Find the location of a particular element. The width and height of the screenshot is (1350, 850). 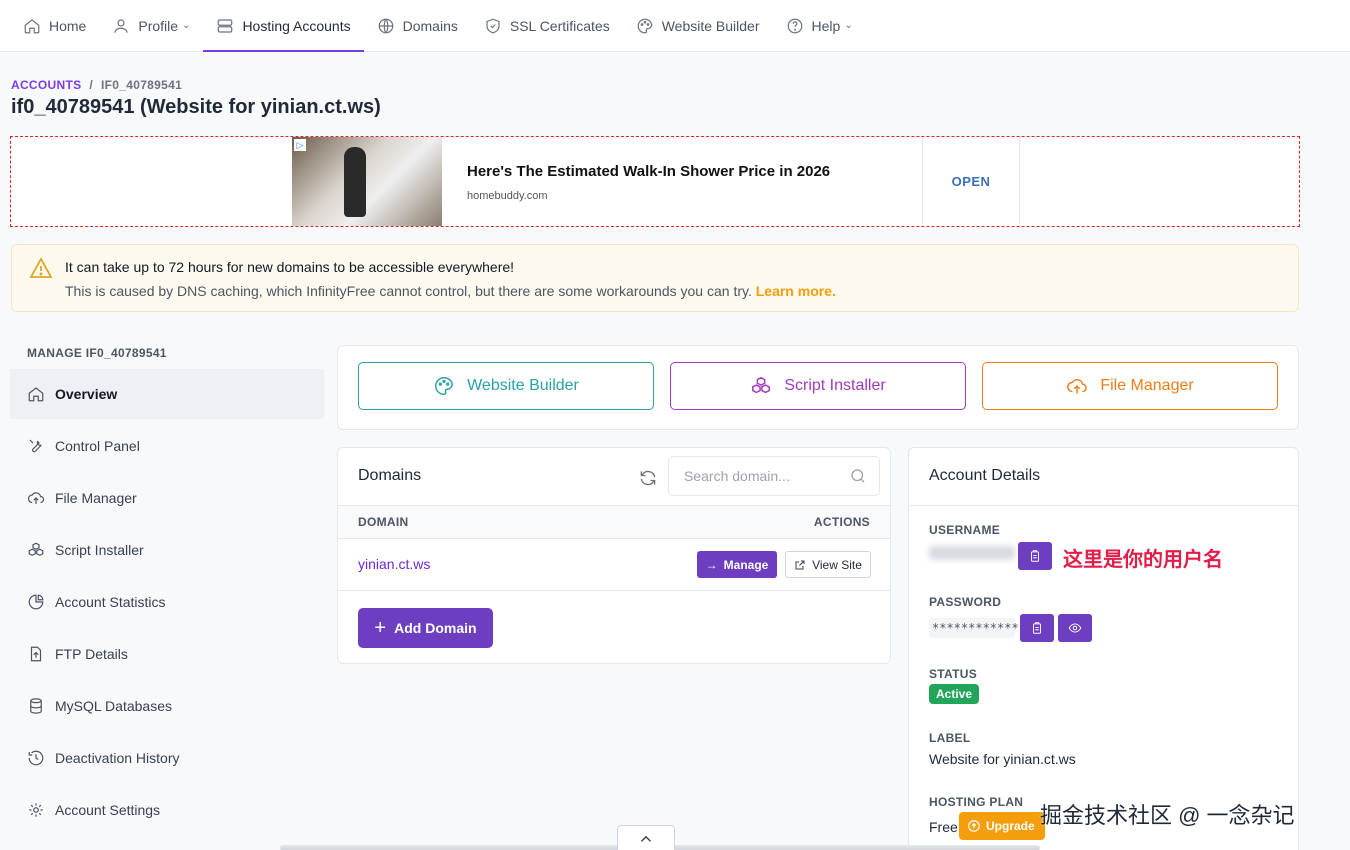

sidebar-item-label: Control Panel is located at coordinates (97, 446).